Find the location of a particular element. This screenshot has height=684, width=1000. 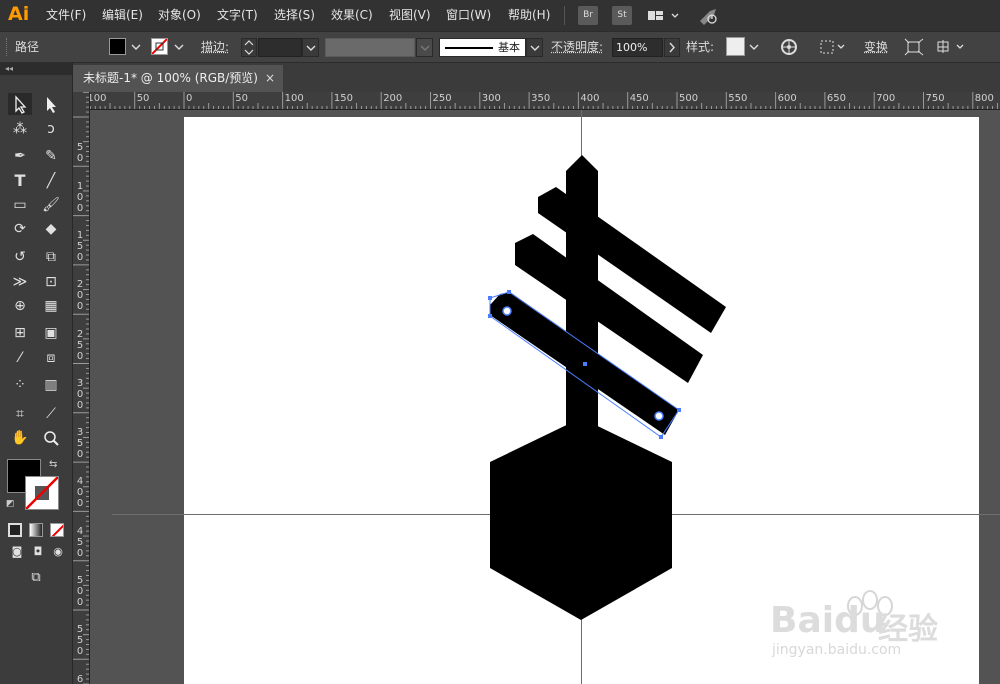

chevron-down-icon is located at coordinates (136, 47).